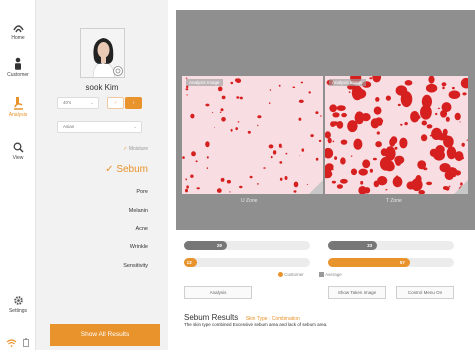 The image size is (475, 352). What do you see at coordinates (78, 103) in the screenshot?
I see `age-group-select: 40's ⌄` at bounding box center [78, 103].